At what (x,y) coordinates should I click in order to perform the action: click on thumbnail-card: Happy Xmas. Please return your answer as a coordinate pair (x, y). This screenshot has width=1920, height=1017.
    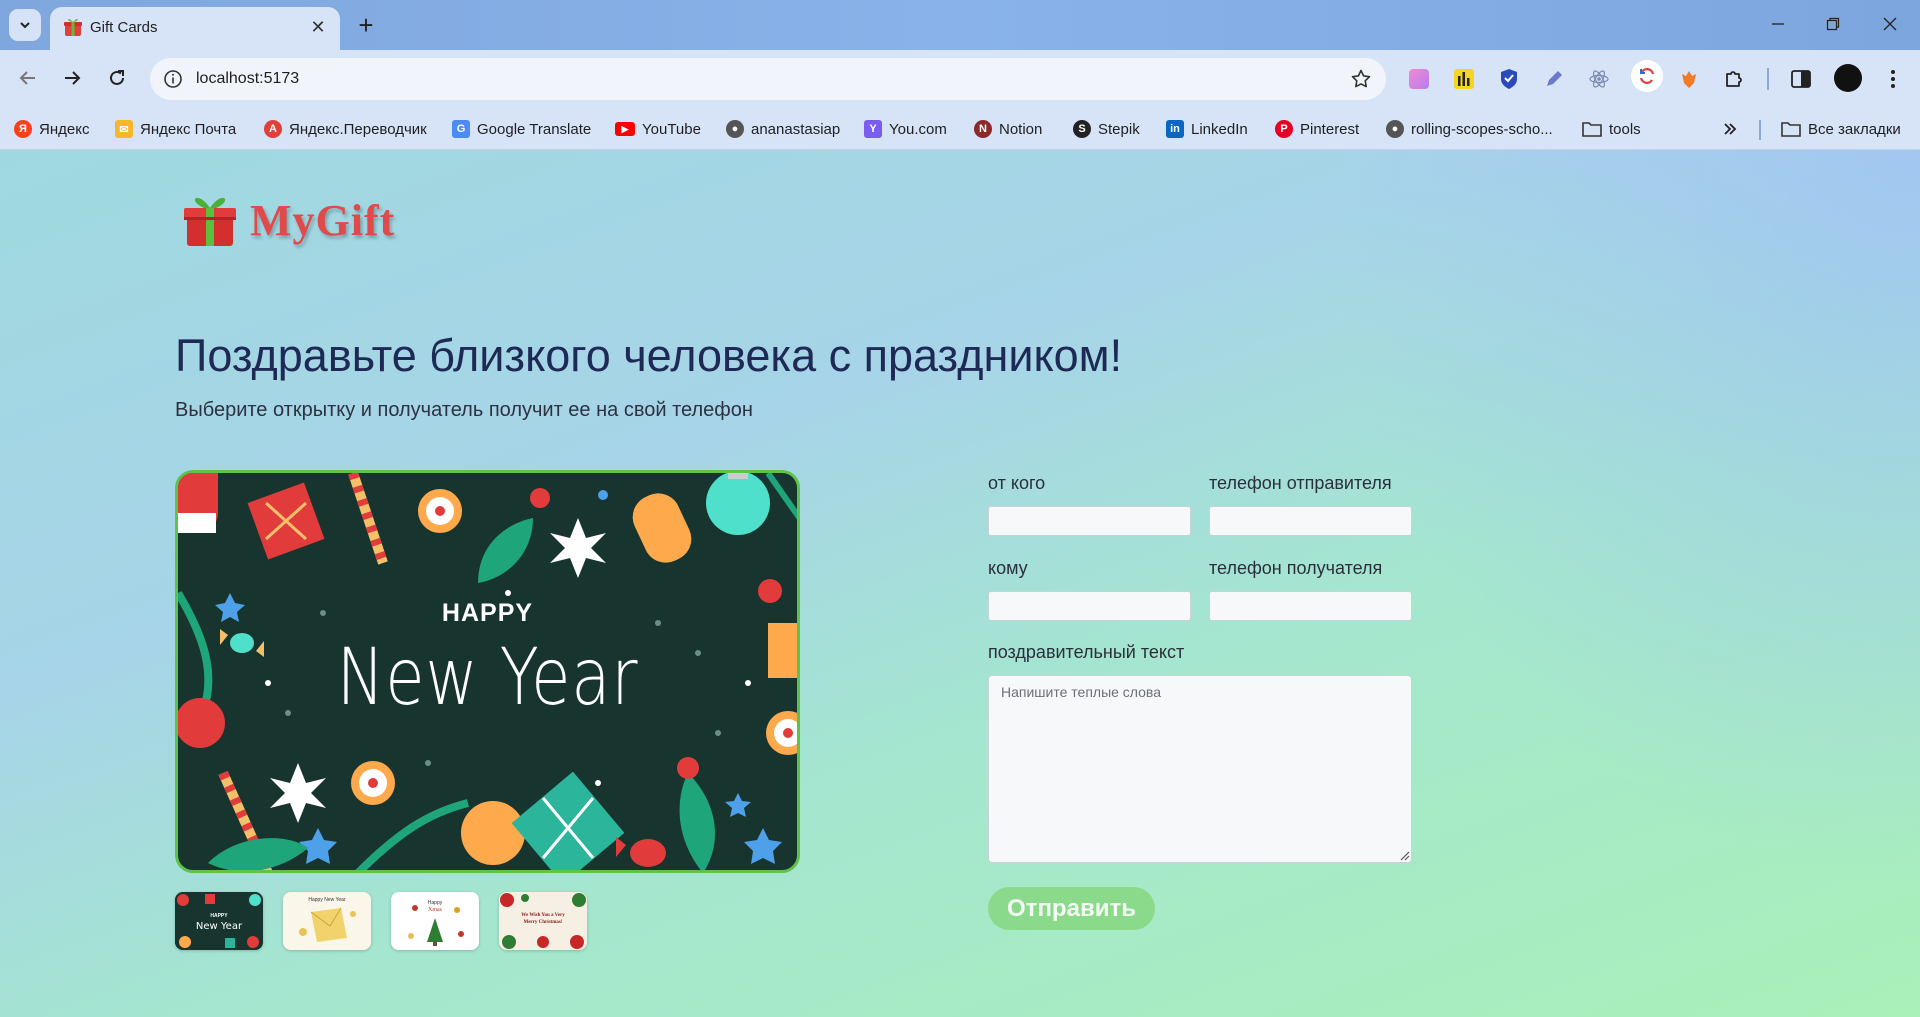
    Looking at the image, I should click on (435, 921).